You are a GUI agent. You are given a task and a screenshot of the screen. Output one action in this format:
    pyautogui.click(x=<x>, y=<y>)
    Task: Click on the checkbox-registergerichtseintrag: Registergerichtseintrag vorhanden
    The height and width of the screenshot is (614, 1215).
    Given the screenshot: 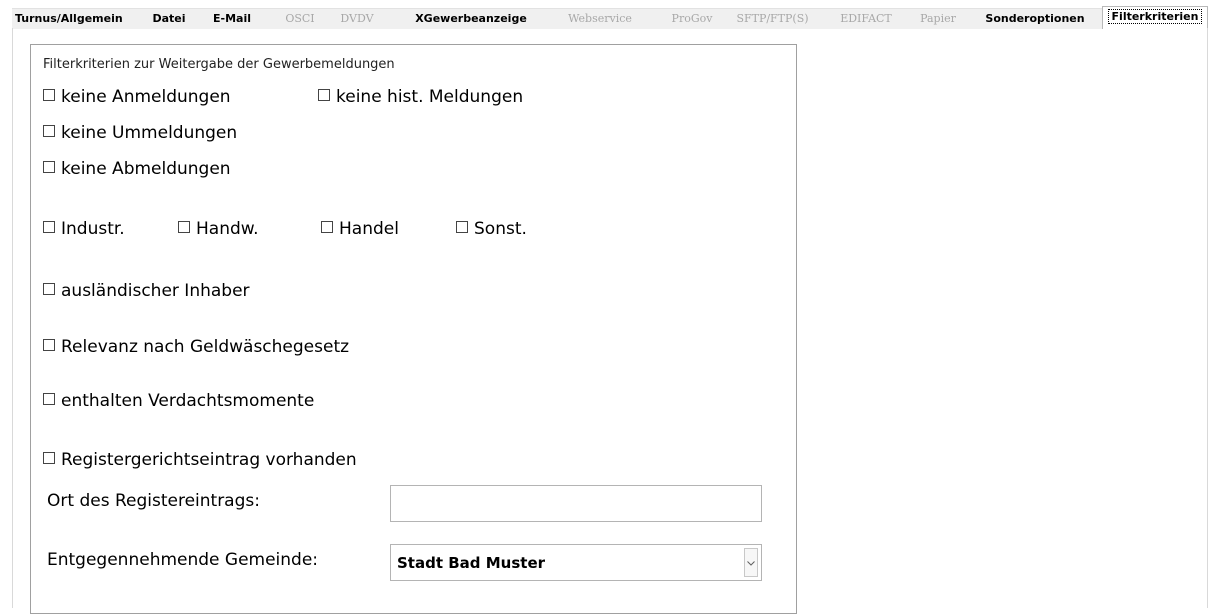 What is the action you would take?
    pyautogui.click(x=200, y=460)
    